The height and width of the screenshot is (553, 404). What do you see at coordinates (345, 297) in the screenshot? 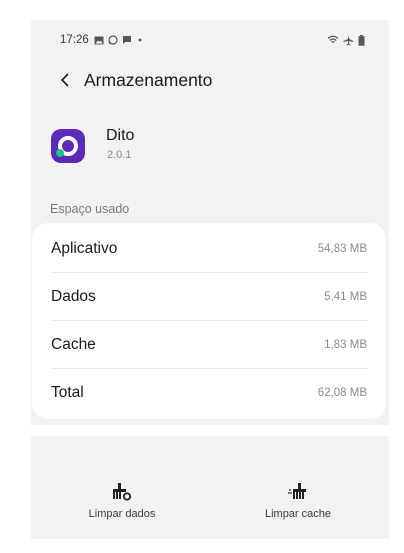
I see `storage-value: 5,41 MB` at bounding box center [345, 297].